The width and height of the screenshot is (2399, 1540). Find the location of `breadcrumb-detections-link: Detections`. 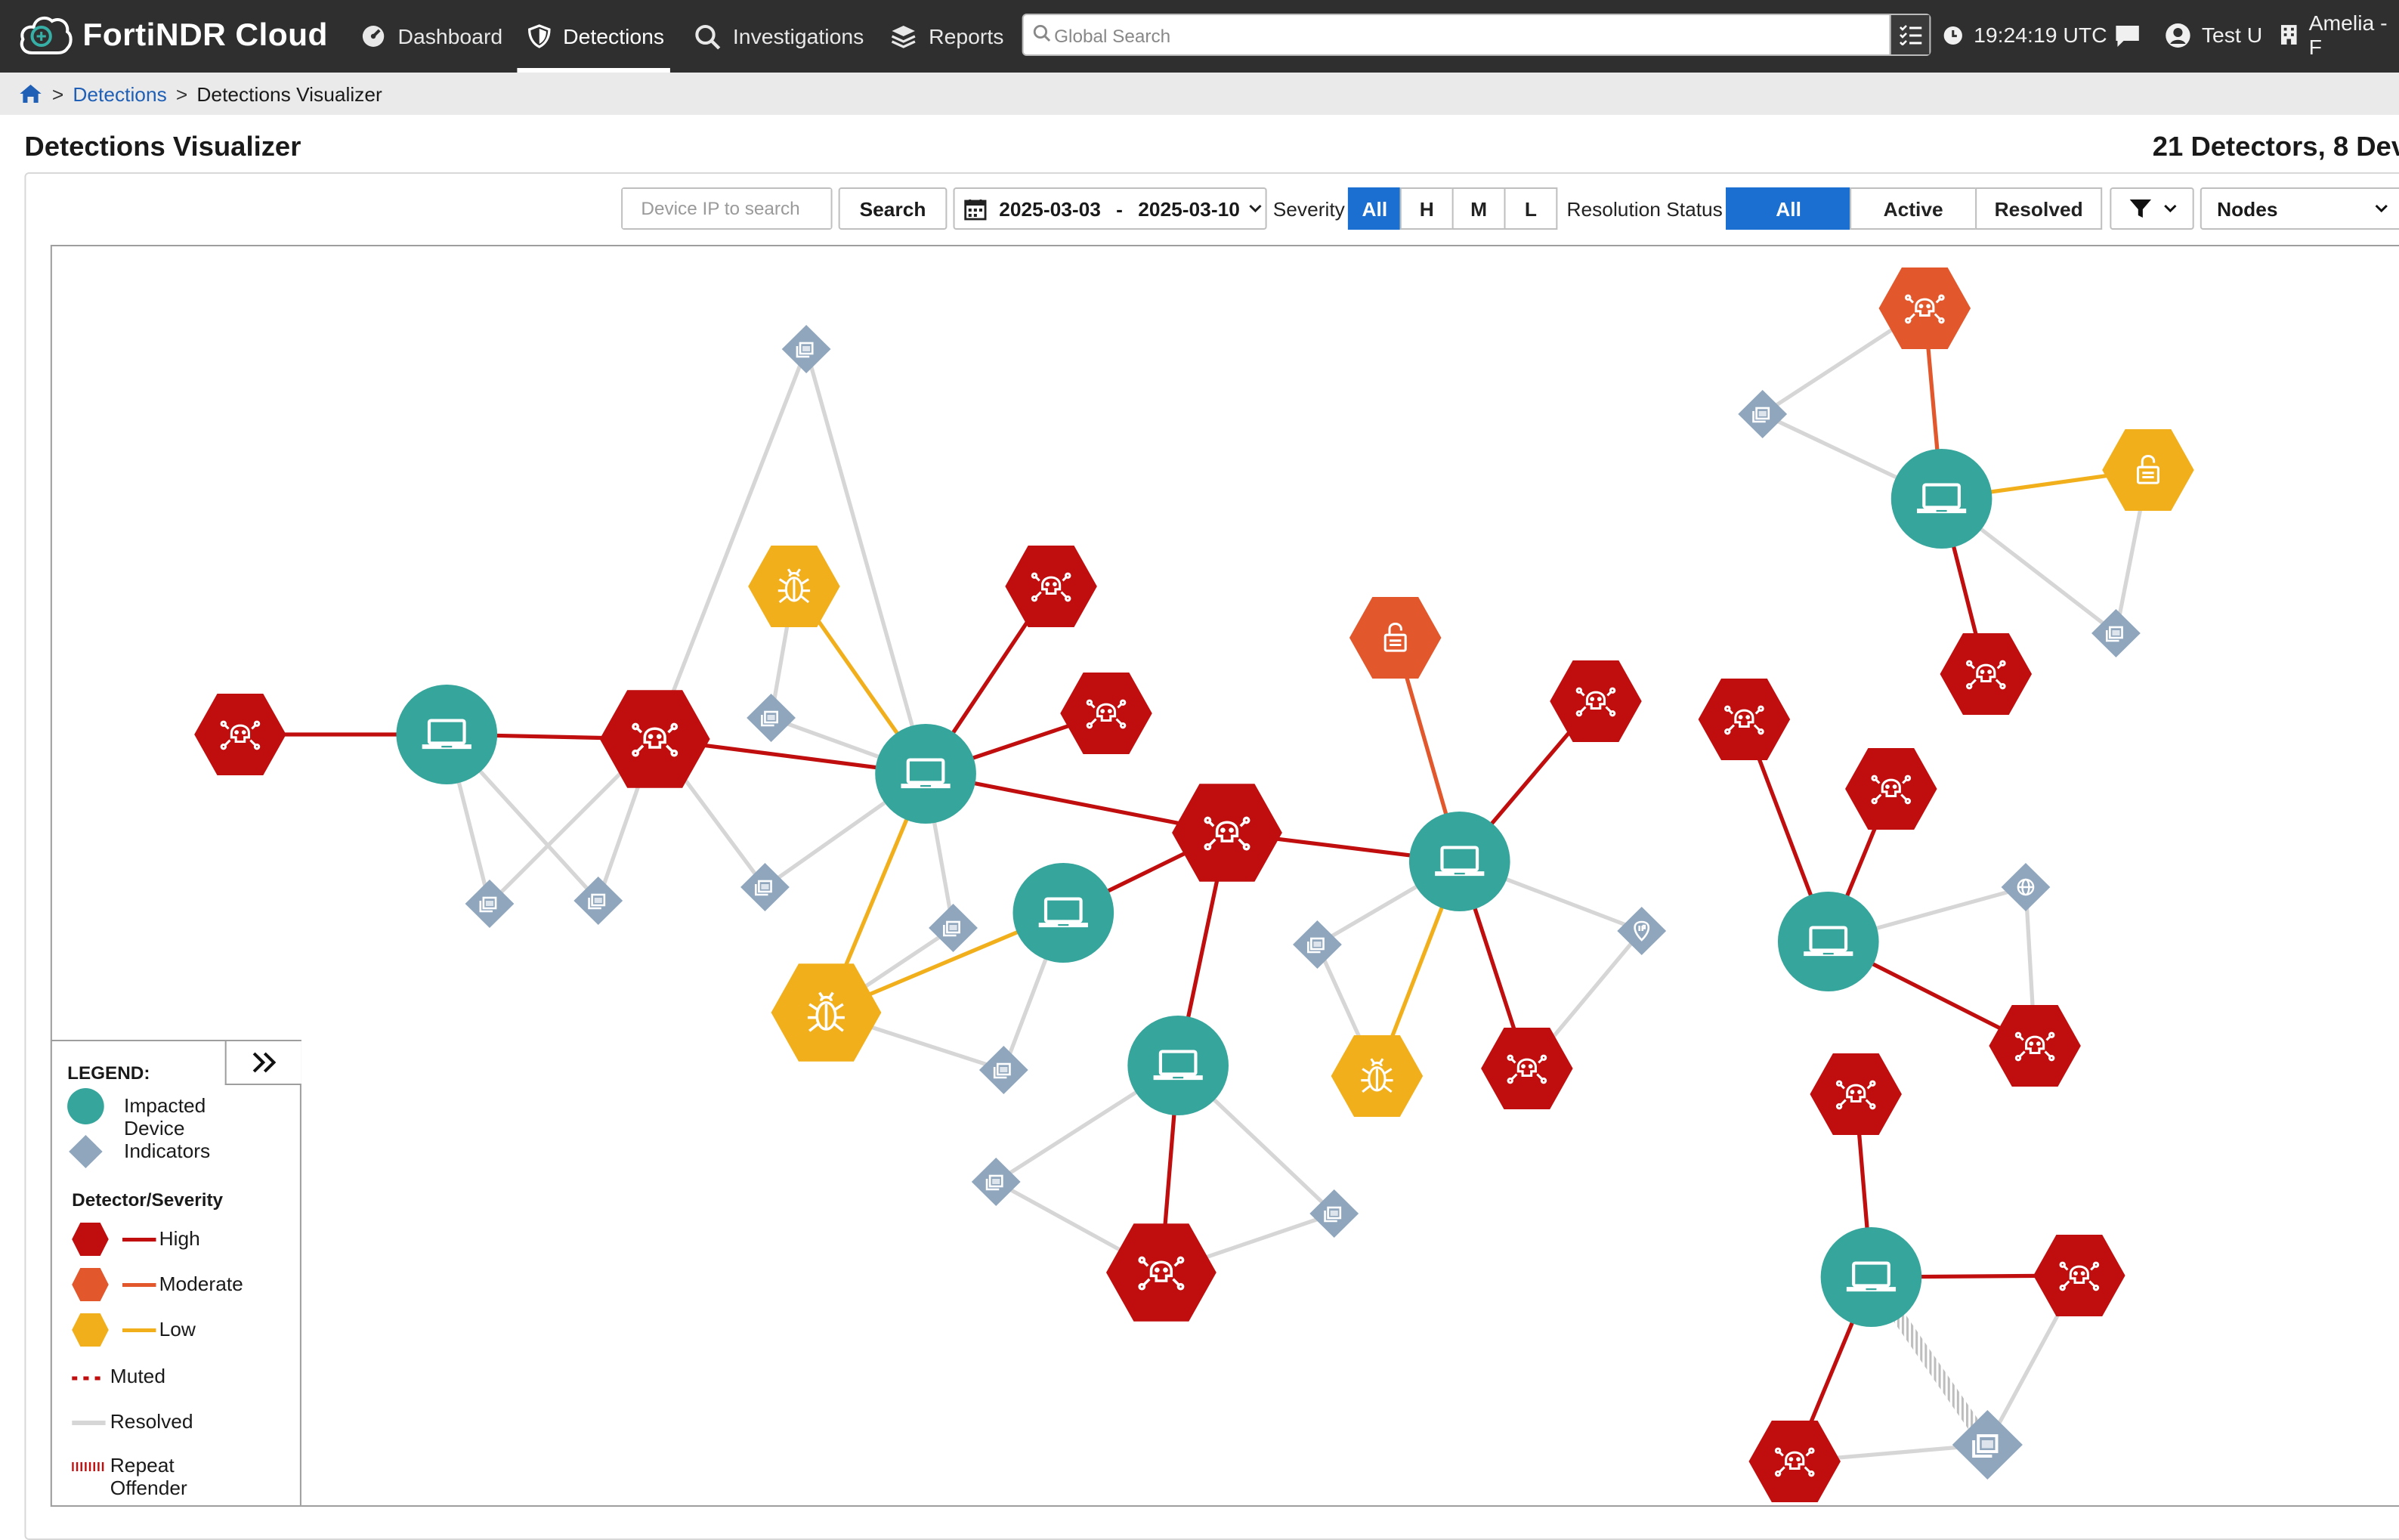

breadcrumb-detections-link: Detections is located at coordinates (119, 93).